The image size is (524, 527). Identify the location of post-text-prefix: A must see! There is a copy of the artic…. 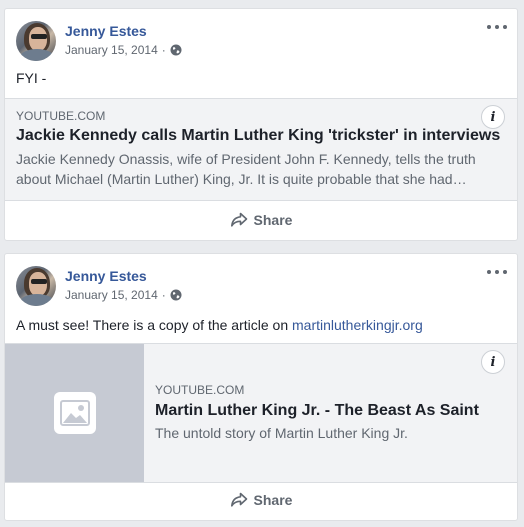
(154, 325).